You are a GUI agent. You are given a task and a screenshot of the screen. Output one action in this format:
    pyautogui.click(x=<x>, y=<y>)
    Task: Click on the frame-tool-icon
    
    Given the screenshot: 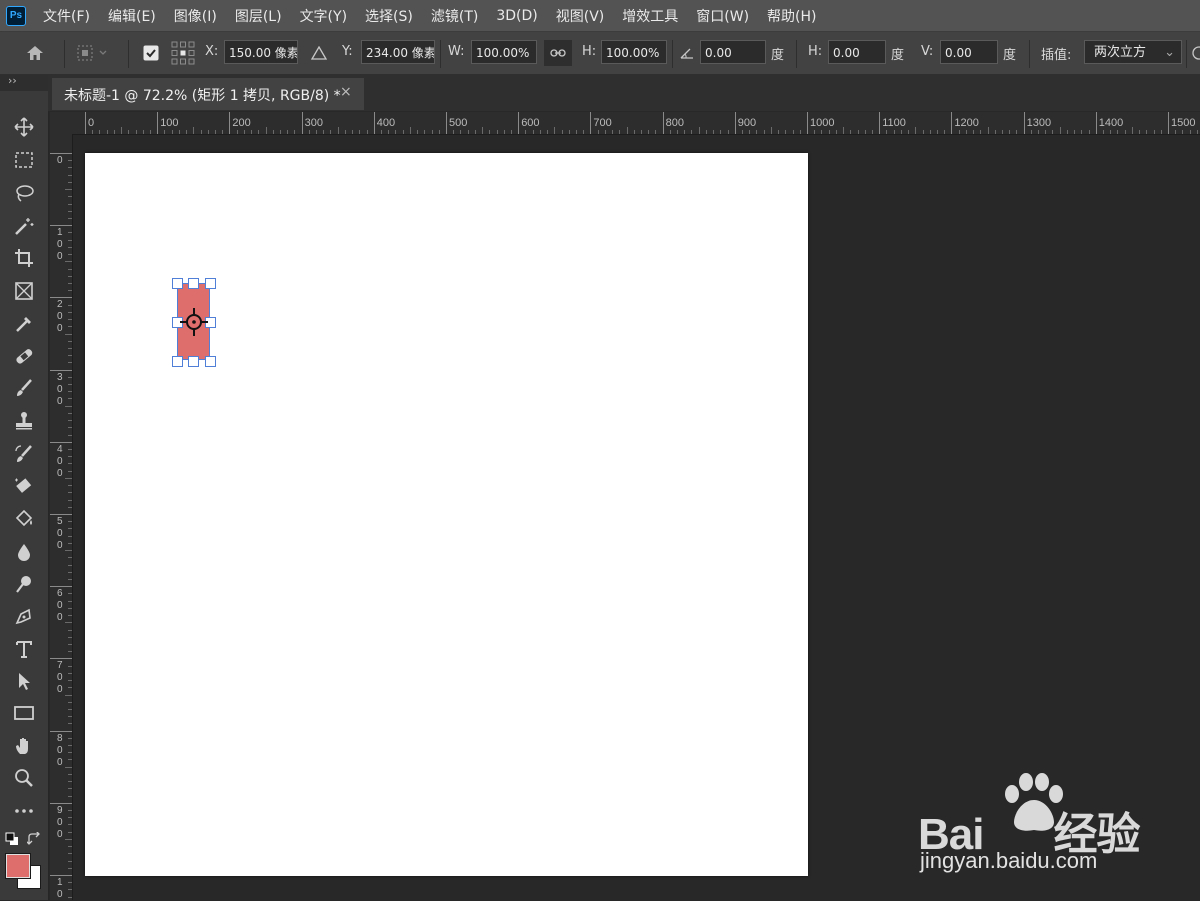 What is the action you would take?
    pyautogui.click(x=24, y=291)
    